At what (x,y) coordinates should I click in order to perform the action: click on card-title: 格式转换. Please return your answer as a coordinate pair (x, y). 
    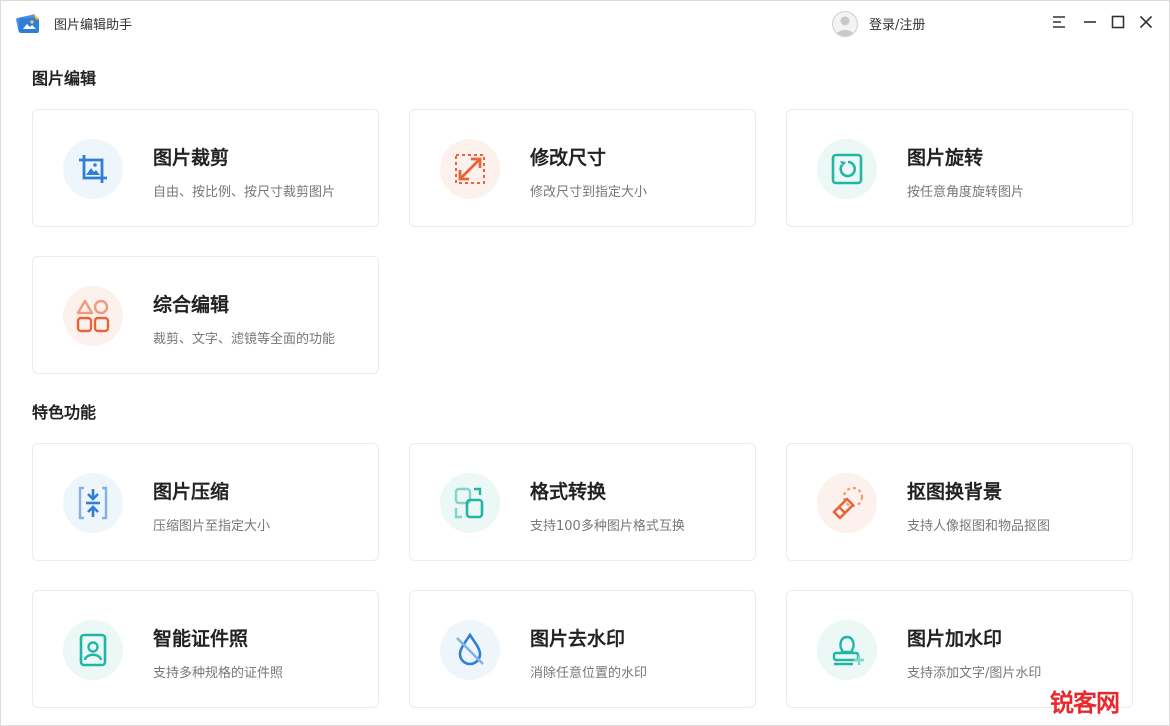
    Looking at the image, I should click on (568, 492).